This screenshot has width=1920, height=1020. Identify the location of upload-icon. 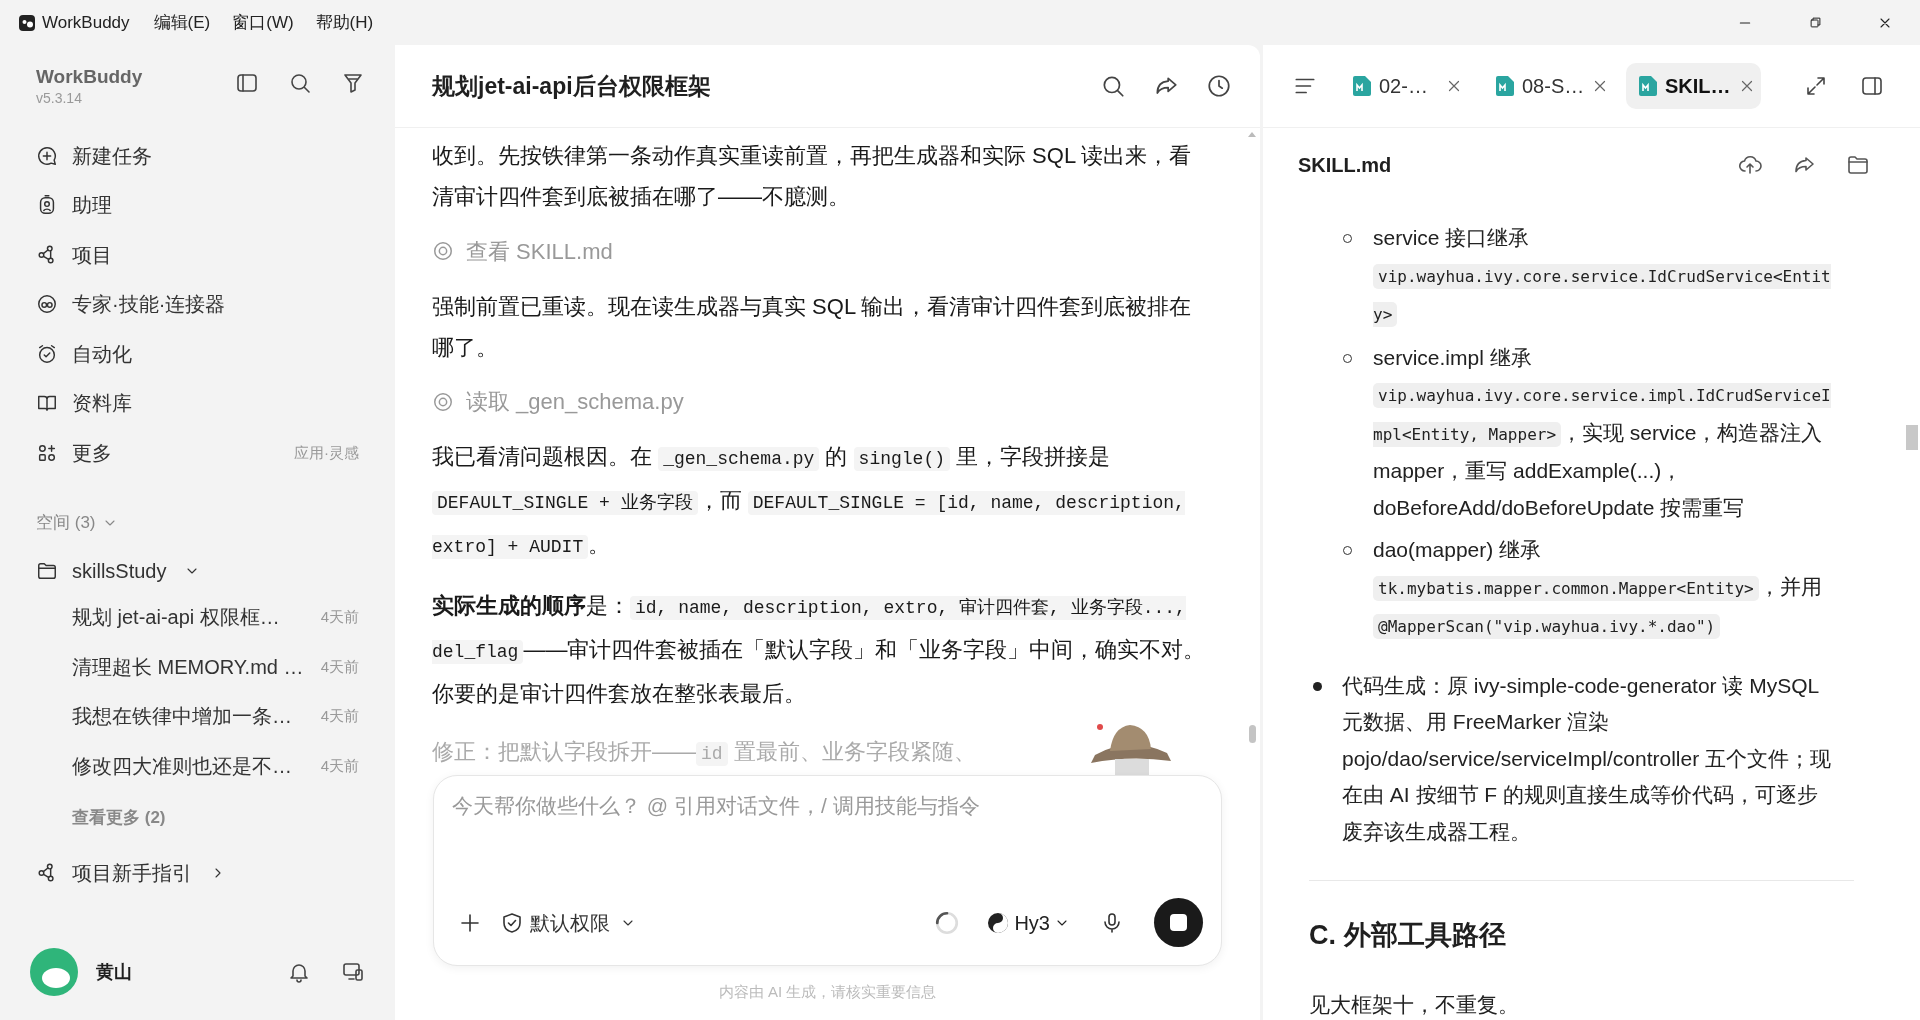
(1750, 165).